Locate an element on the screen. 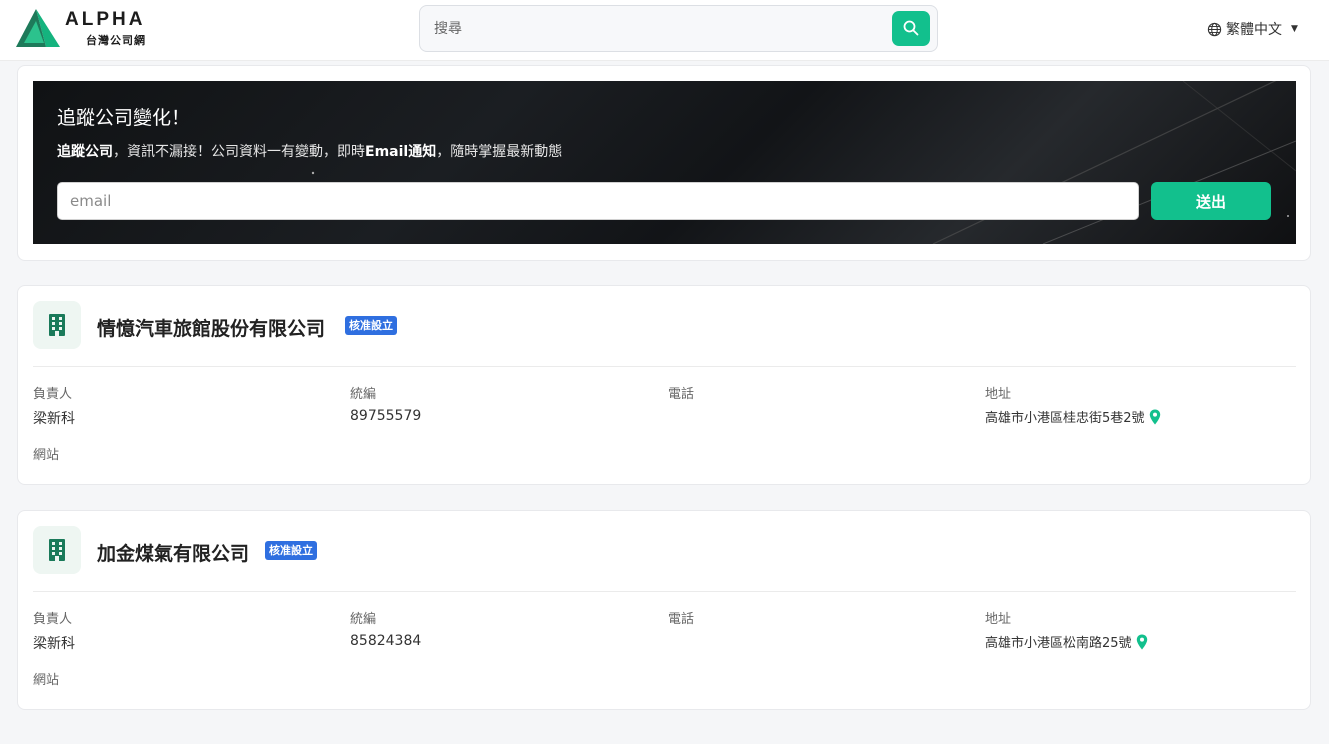 Image resolution: width=1329 pixels, height=744 pixels. tracking-subtitle-bold-2: Email通知 is located at coordinates (401, 152).